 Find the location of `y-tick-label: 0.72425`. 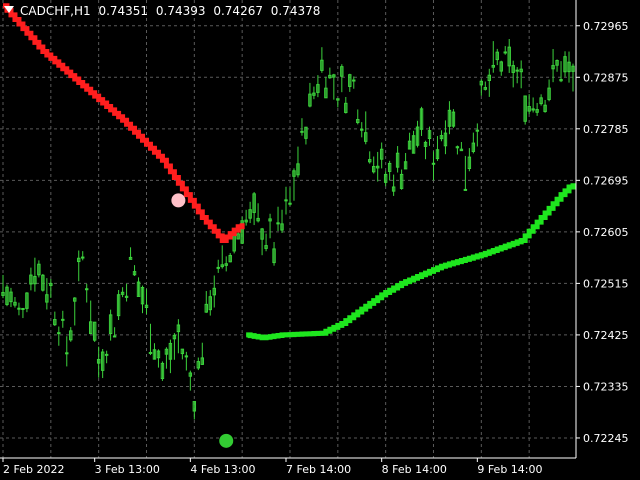

y-tick-label: 0.72425 is located at coordinates (606, 335).